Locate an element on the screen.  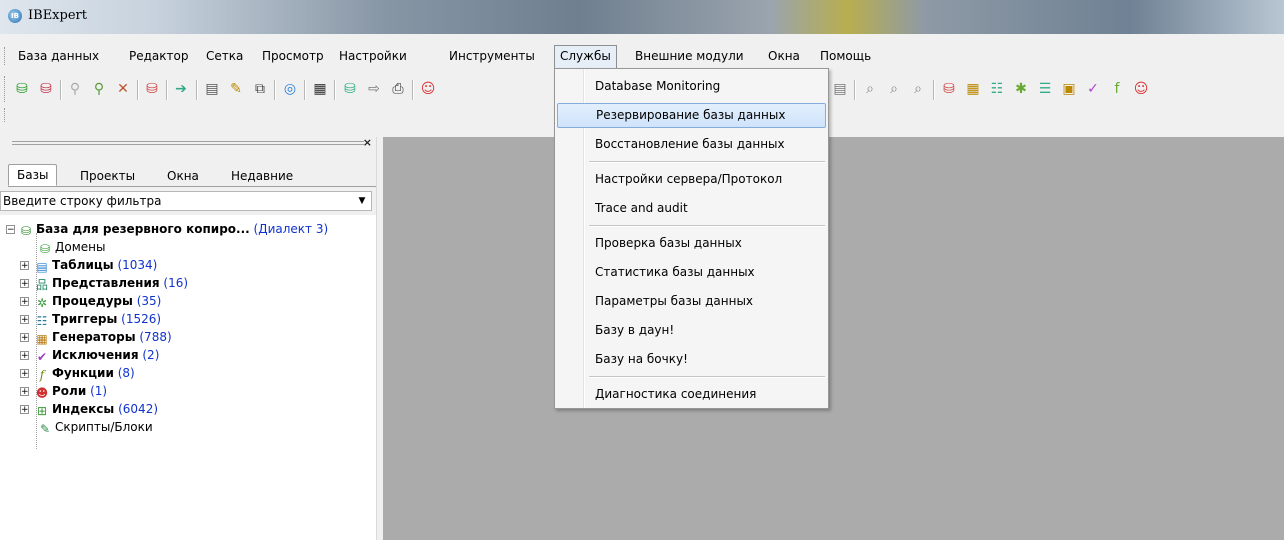
menu-item-database-statistics: Статистика базы данных is located at coordinates (691, 272).